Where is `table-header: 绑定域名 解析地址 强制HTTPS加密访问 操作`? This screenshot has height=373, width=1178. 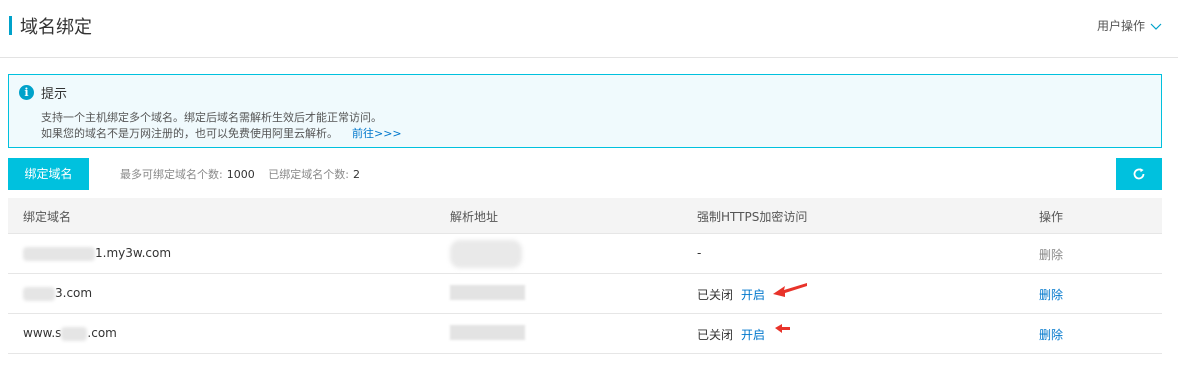
table-header: 绑定域名 解析地址 强制HTTPS加密访问 操作 is located at coordinates (585, 216).